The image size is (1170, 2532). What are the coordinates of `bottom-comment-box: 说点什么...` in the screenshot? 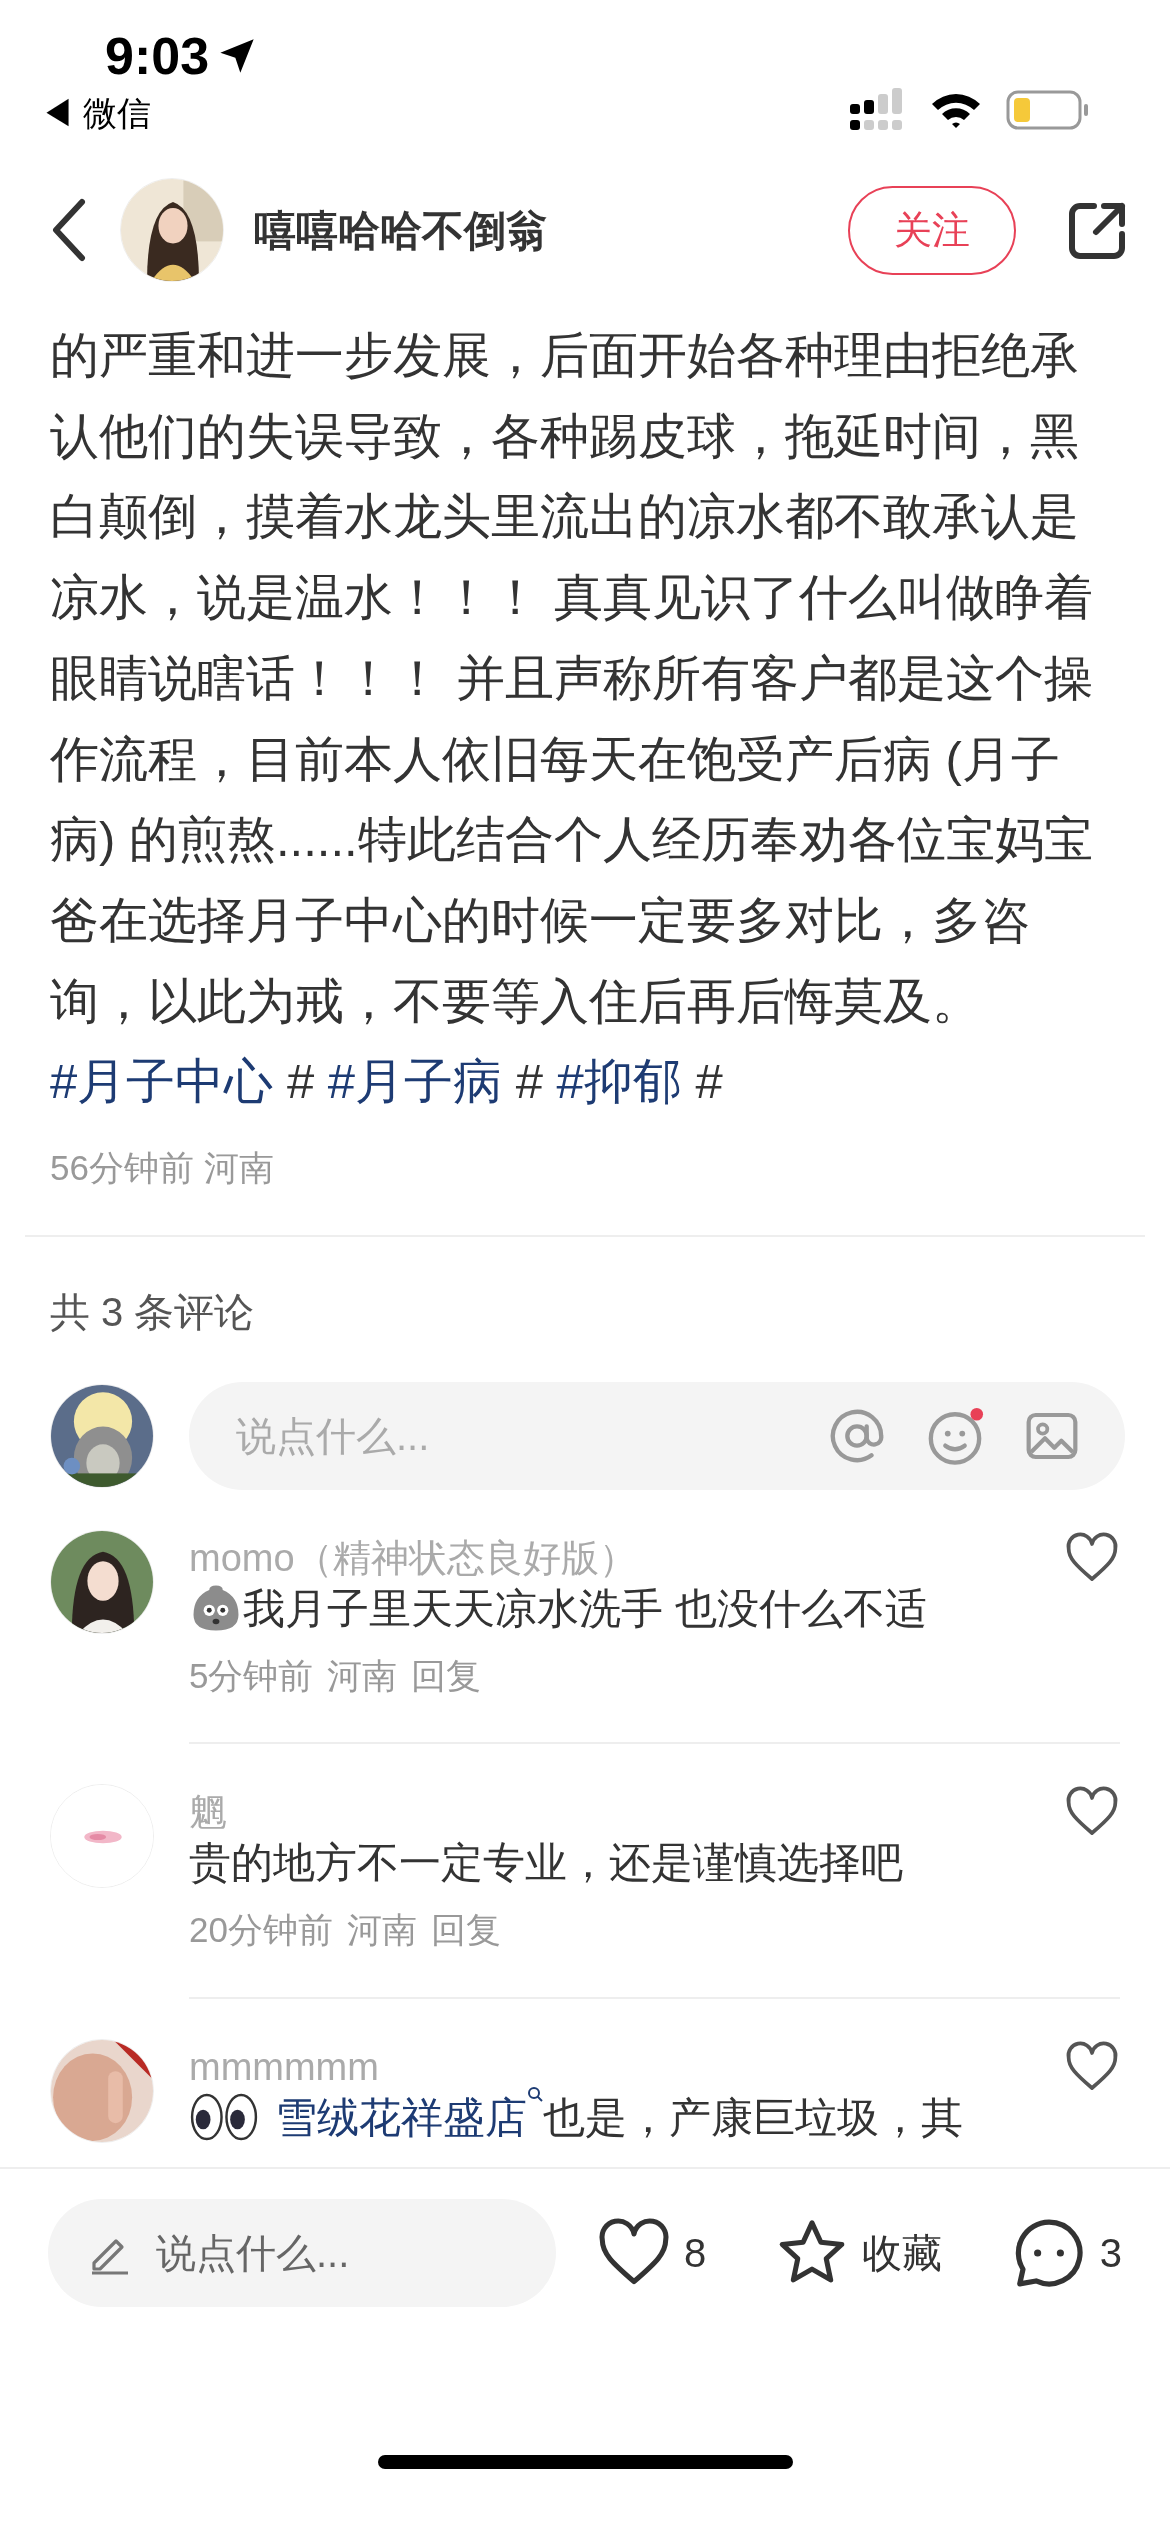 It's located at (302, 2253).